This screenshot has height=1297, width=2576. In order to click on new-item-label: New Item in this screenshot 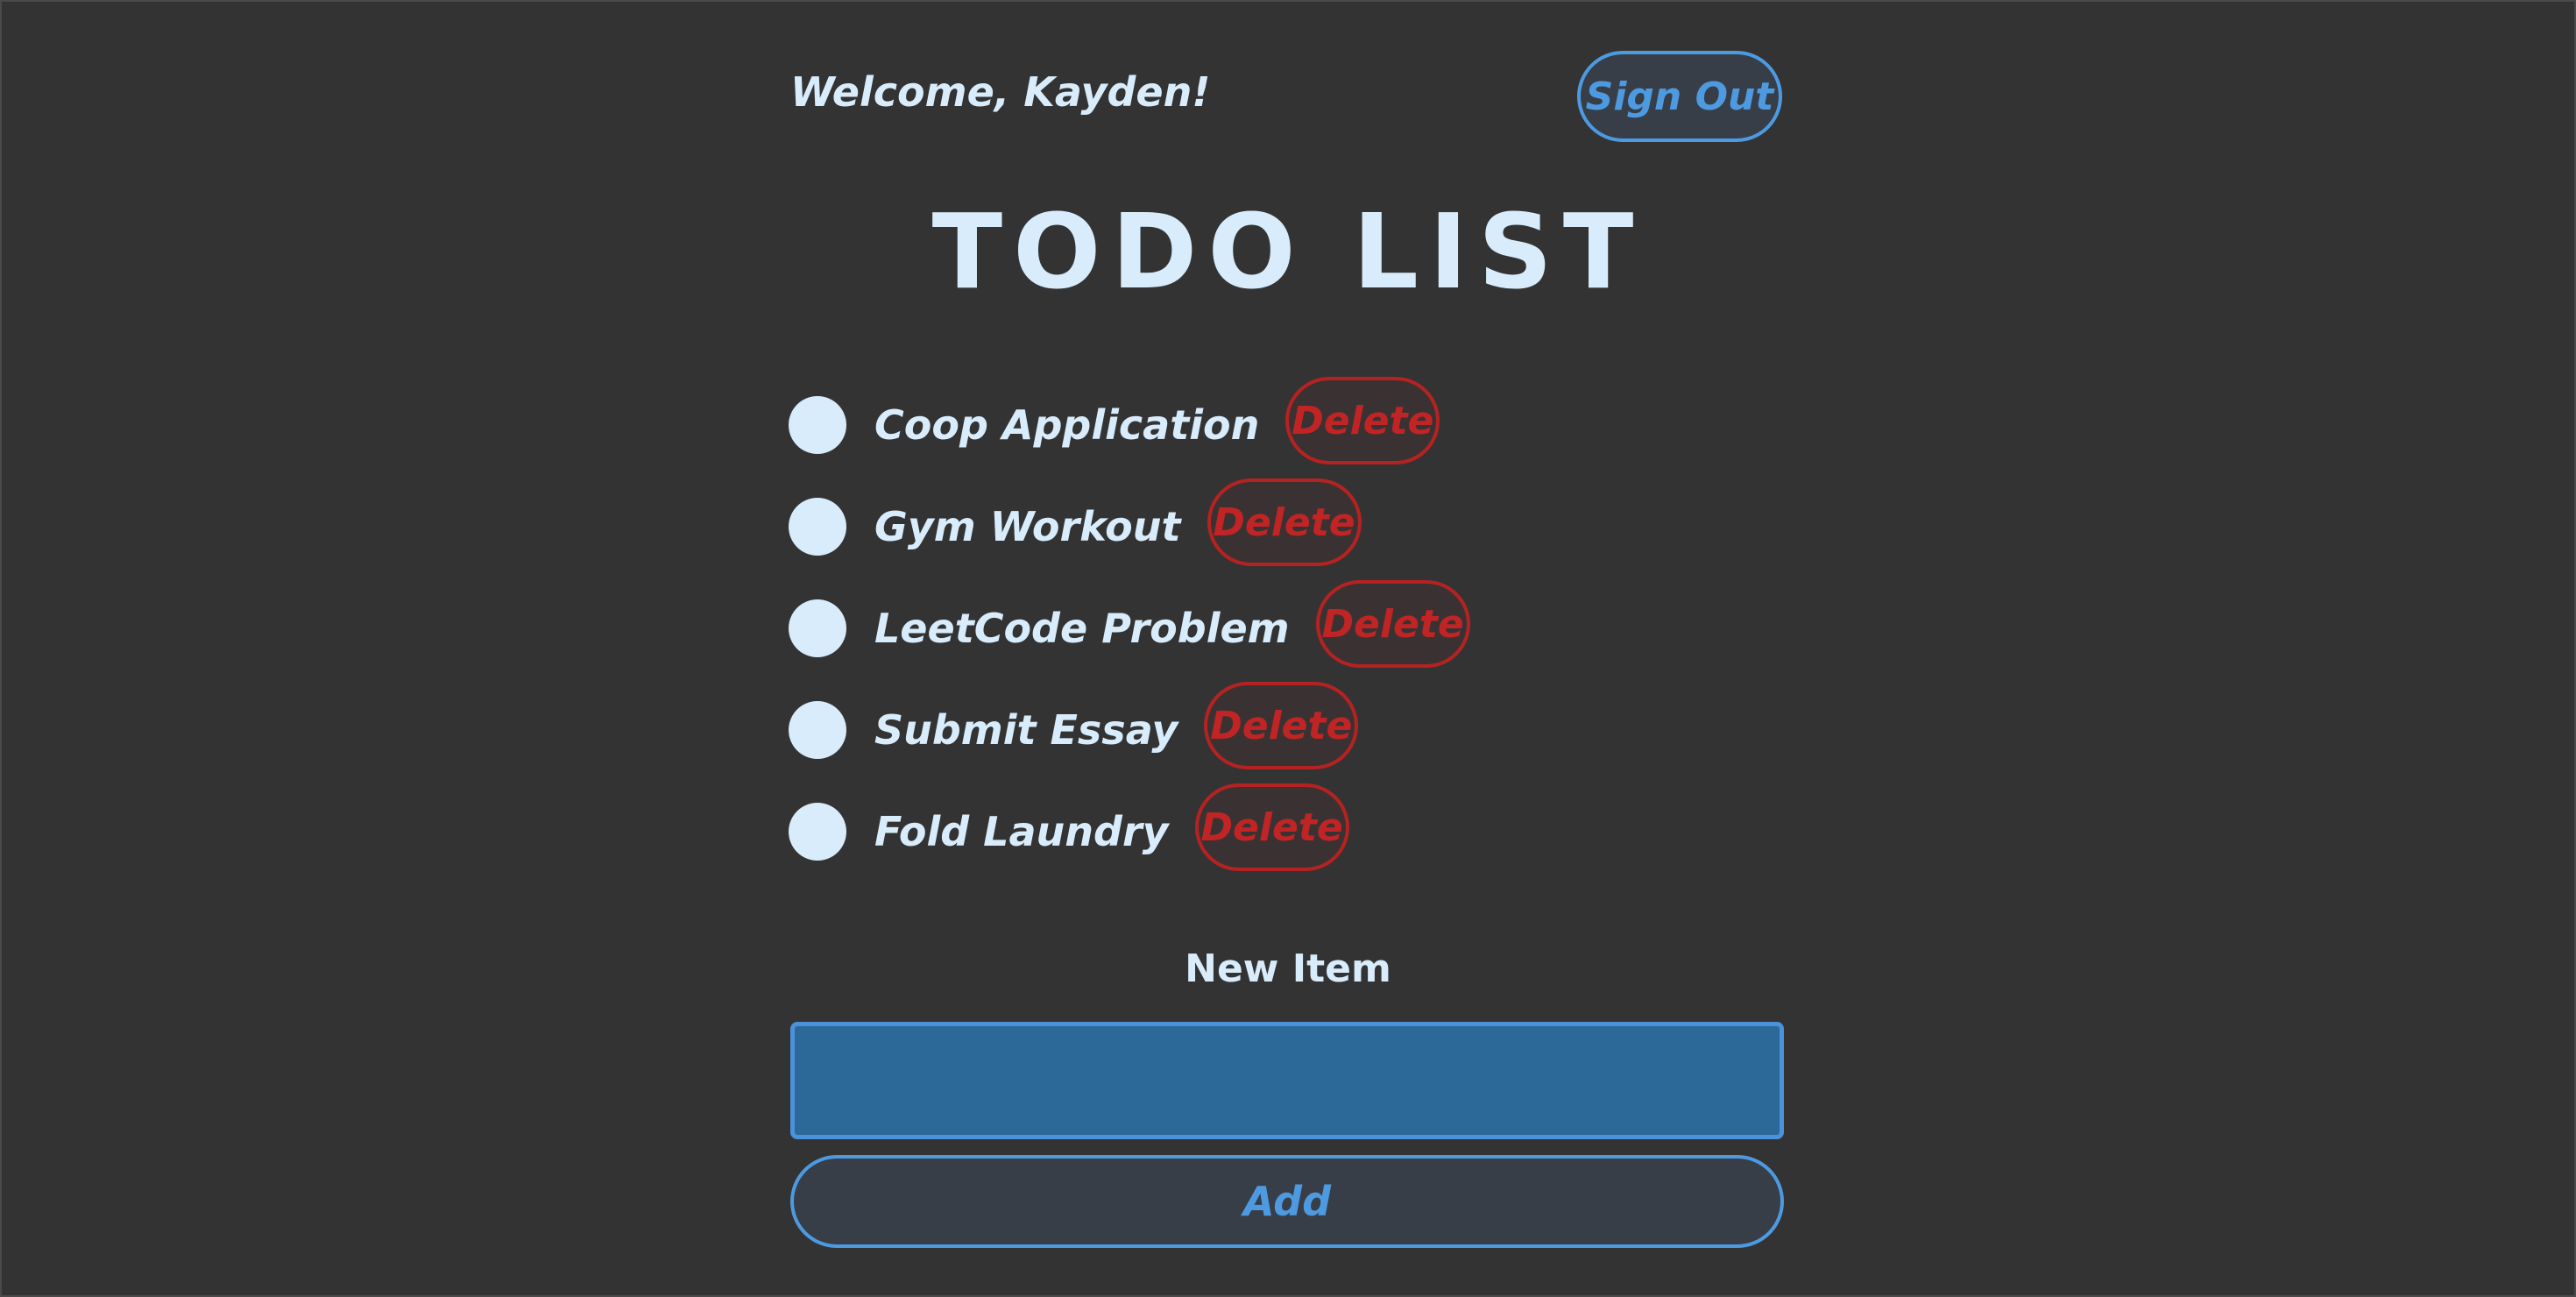, I will do `click(1288, 969)`.